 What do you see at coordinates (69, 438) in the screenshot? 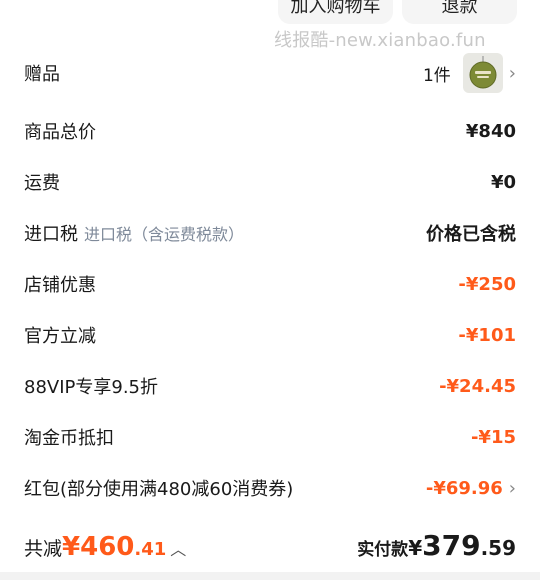
I see `row-label: 淘金币抵扣` at bounding box center [69, 438].